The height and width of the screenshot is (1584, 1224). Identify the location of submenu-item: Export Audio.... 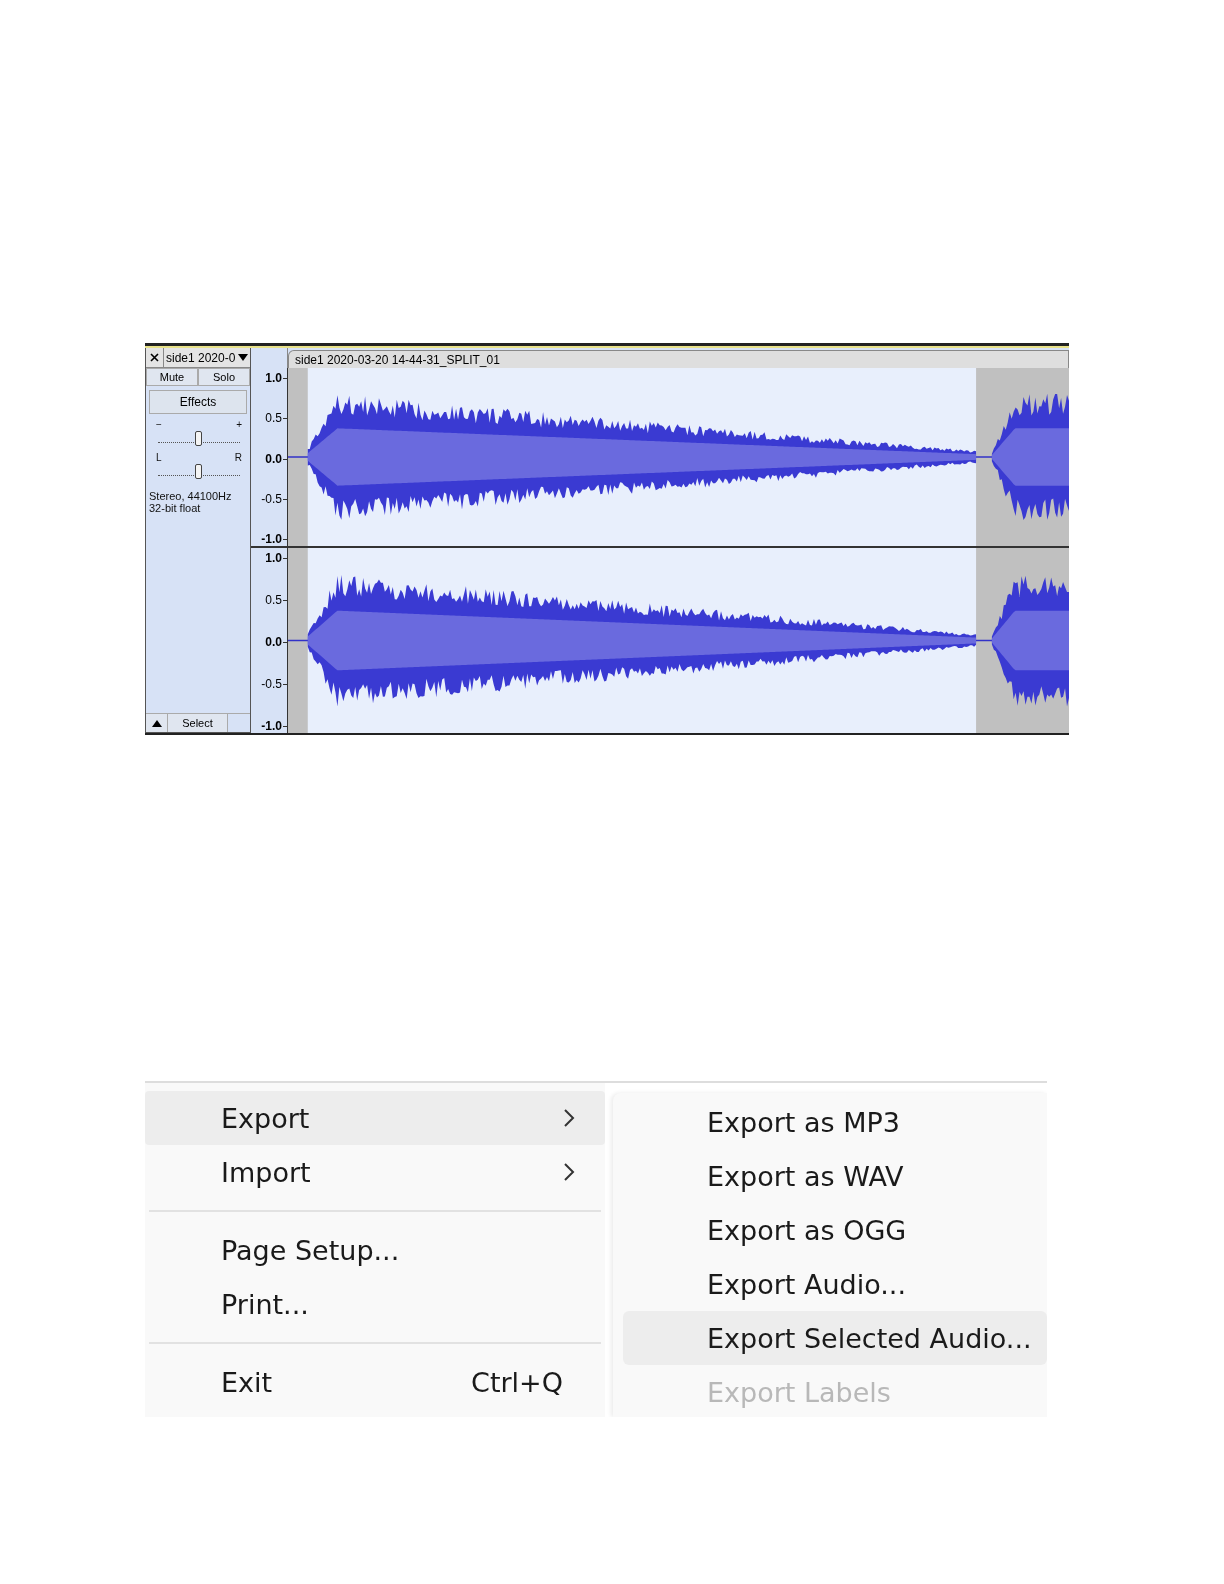
(835, 1284).